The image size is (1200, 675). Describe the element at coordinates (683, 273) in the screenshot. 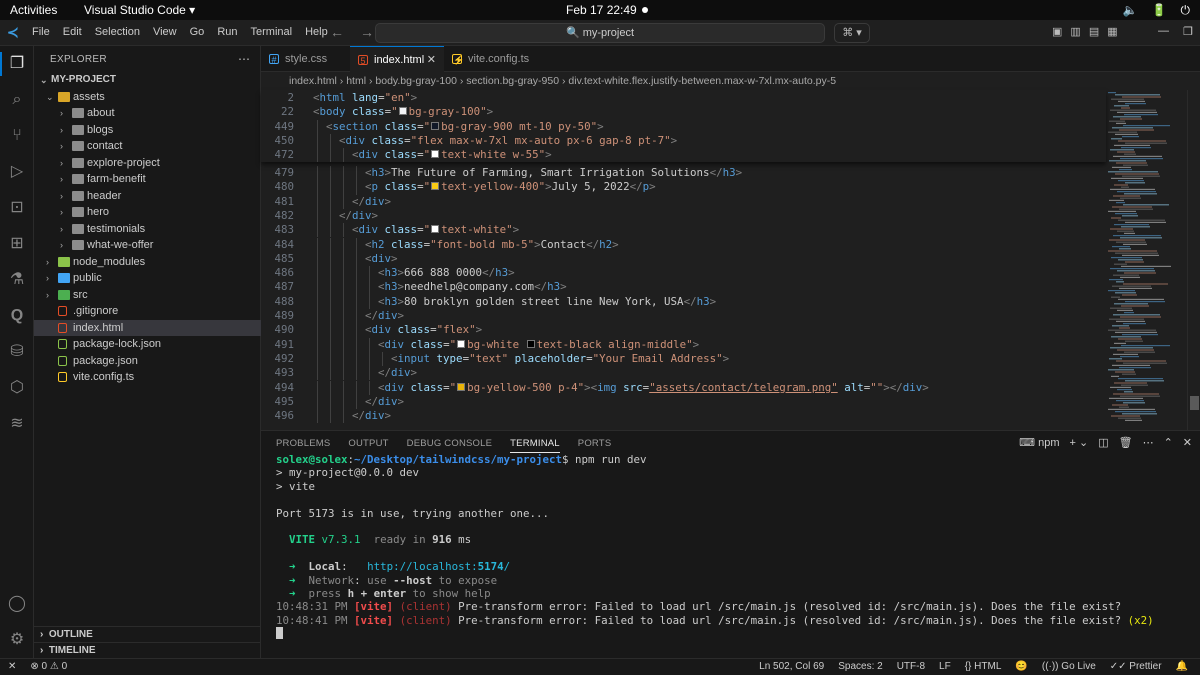

I see `code-line: 486 <h3>666 888 0000</h3>` at that location.